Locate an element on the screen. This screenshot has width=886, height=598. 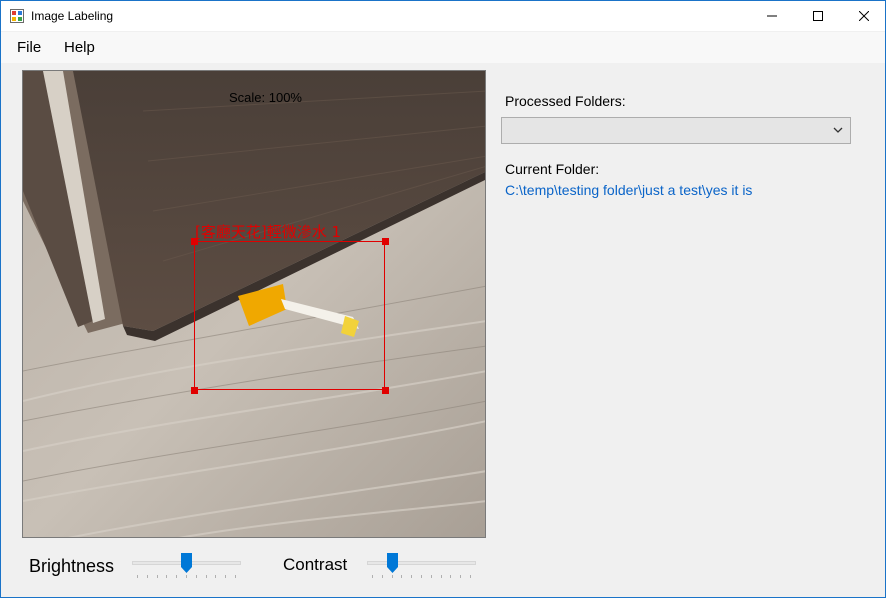
chevron-down-icon is located at coordinates (838, 130).